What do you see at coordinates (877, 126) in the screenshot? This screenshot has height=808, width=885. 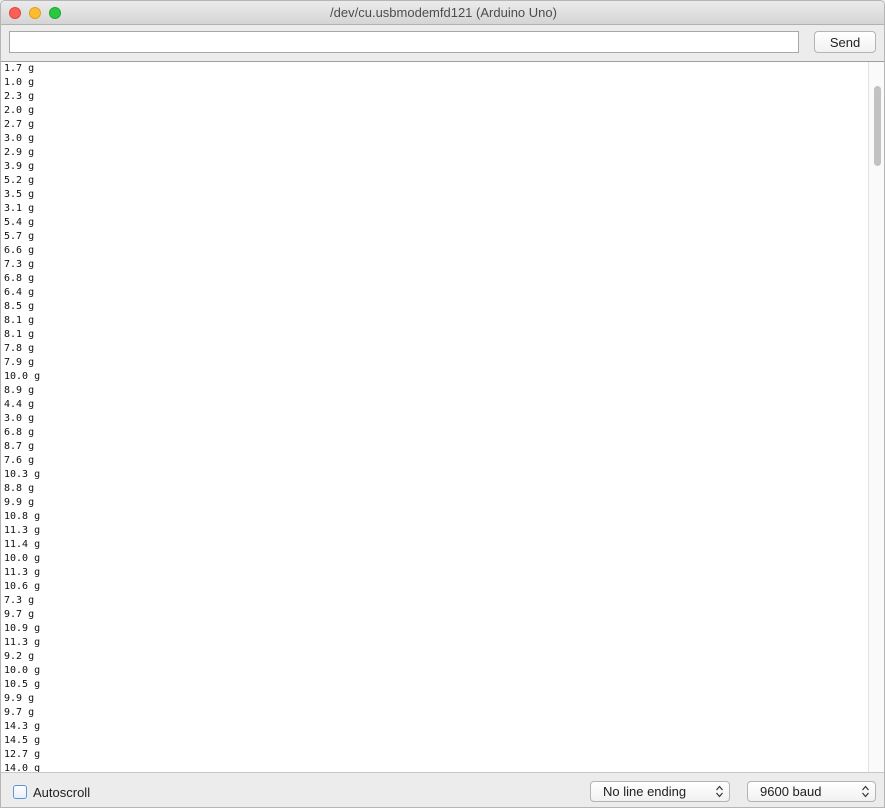 I see `scrollbar-thumb` at bounding box center [877, 126].